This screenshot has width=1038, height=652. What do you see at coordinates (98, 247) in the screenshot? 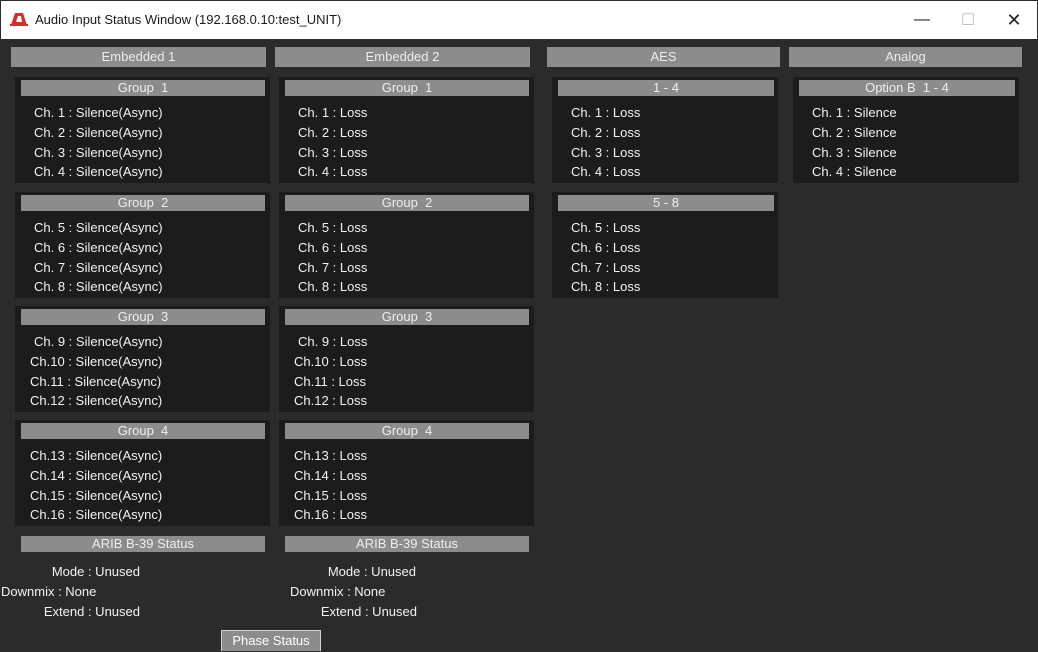
I see `channel-status: Ch. 6 : Silence(Async)` at bounding box center [98, 247].